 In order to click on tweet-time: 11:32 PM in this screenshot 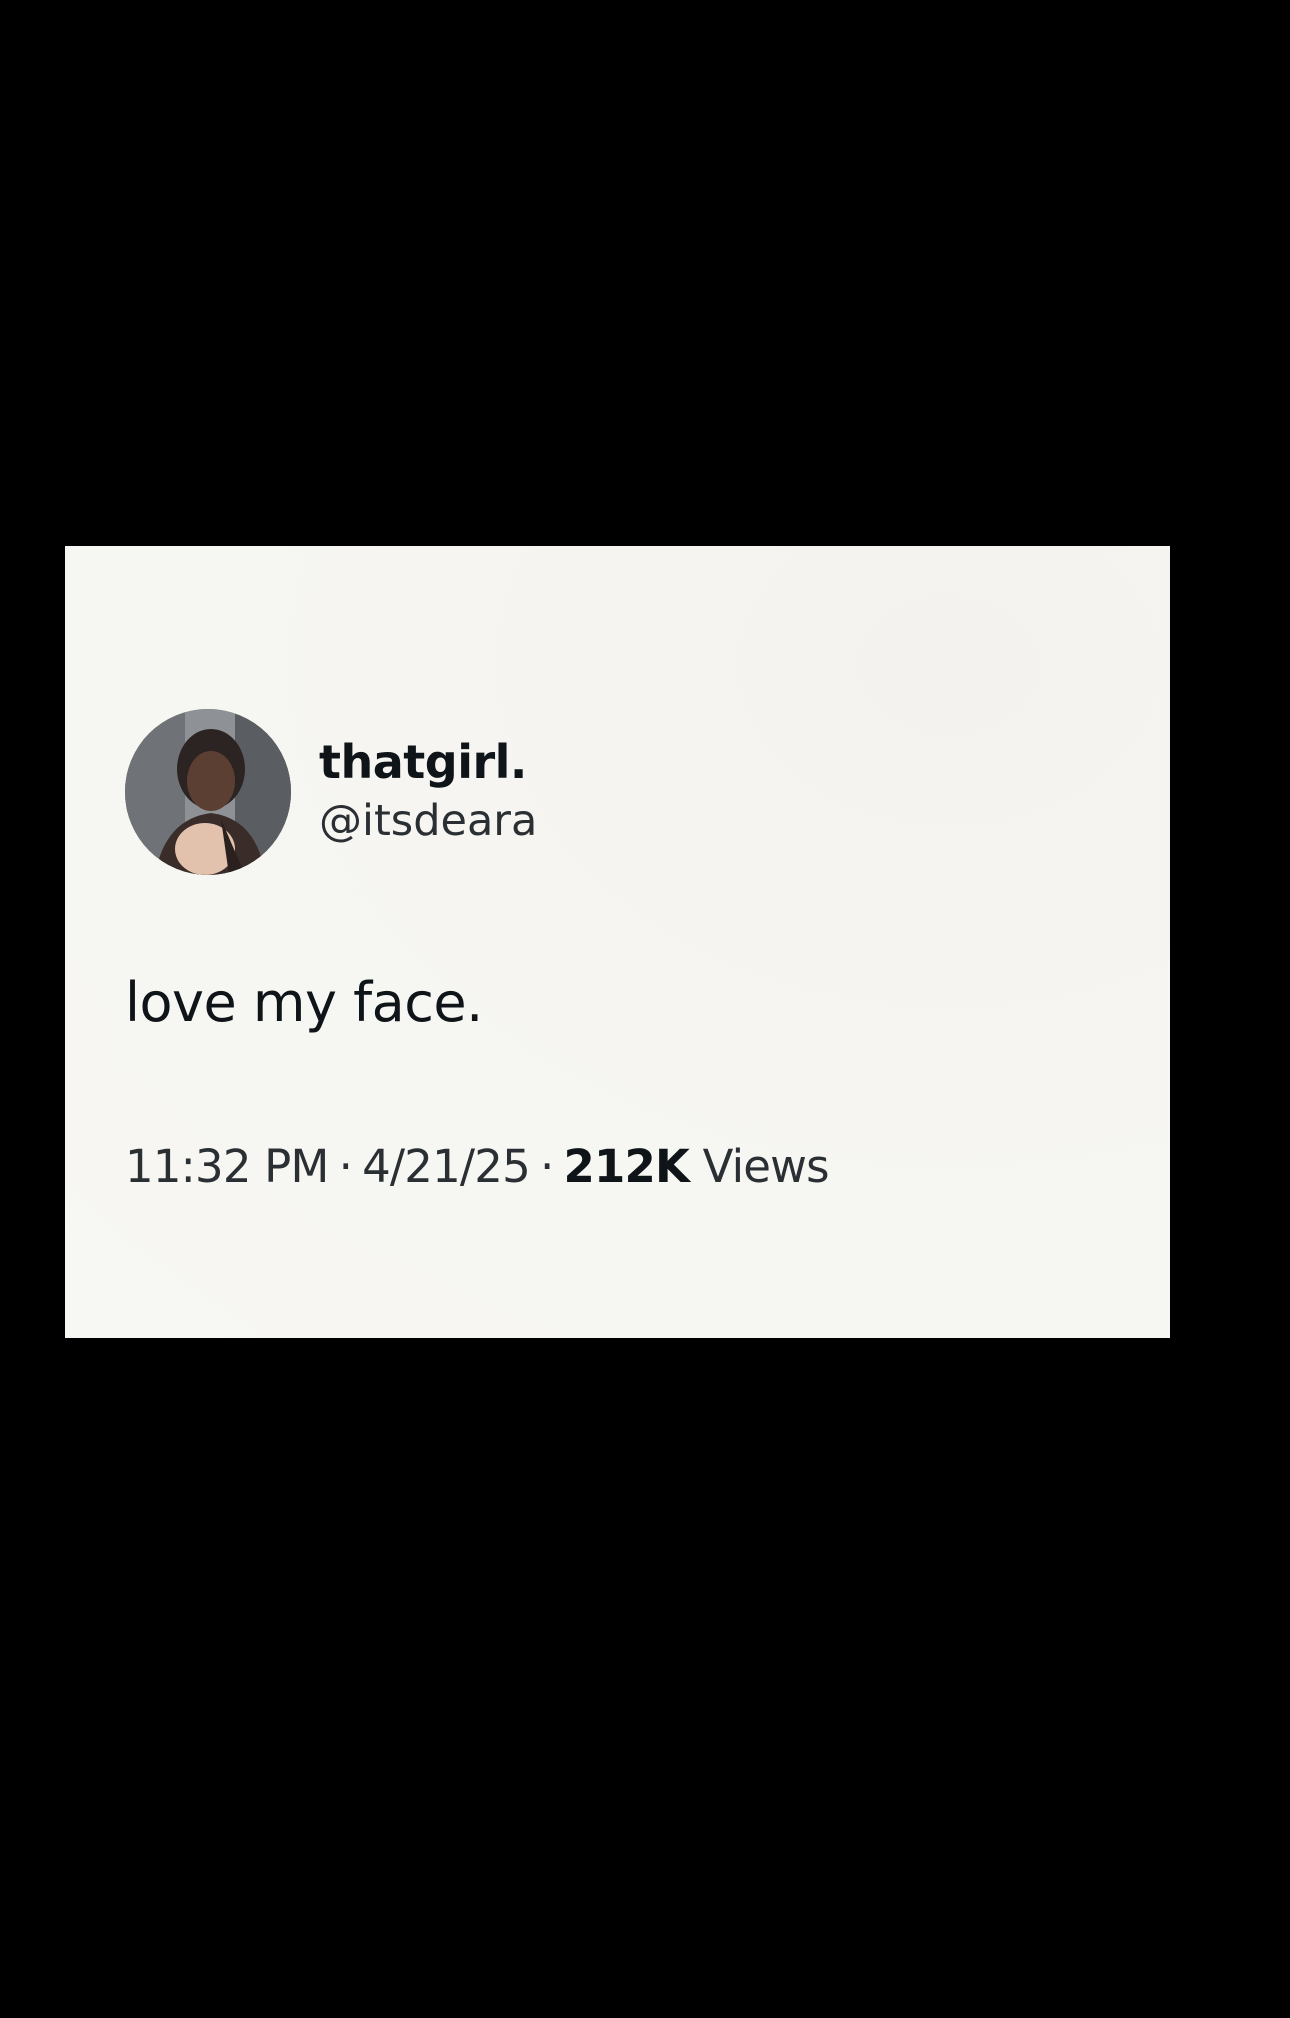, I will do `click(227, 1166)`.